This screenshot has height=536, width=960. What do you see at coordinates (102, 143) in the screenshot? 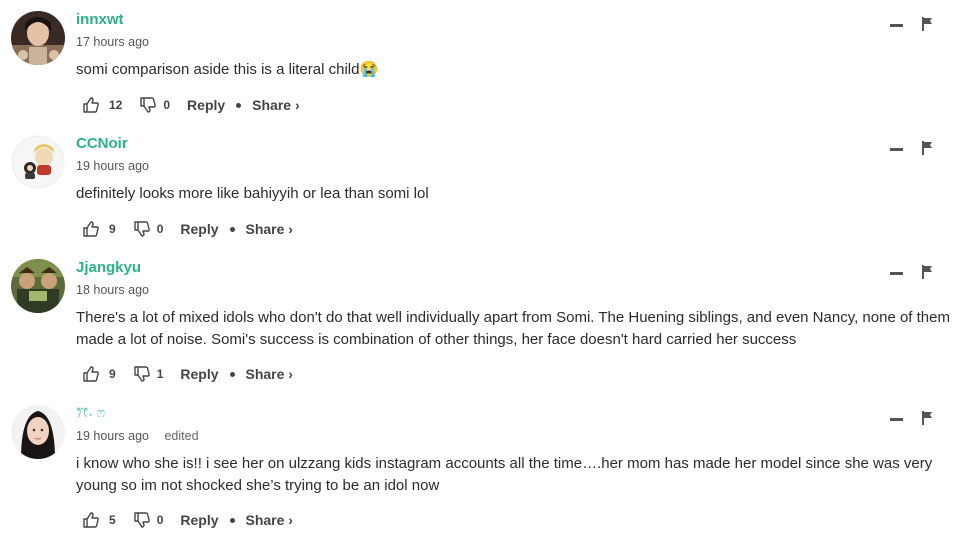
I see `comment-username: CCNoir` at bounding box center [102, 143].